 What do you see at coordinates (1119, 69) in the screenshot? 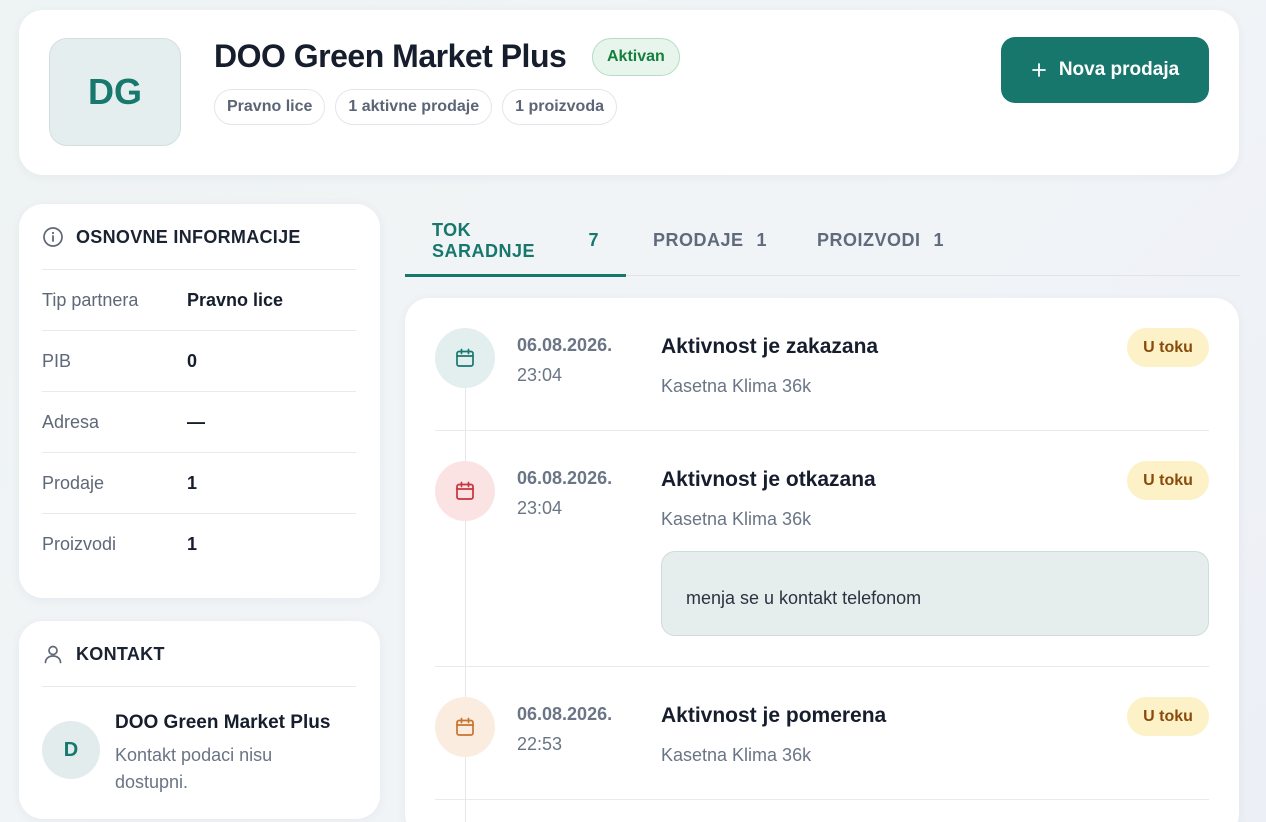
I see `new-sale-label: Nova prodaja` at bounding box center [1119, 69].